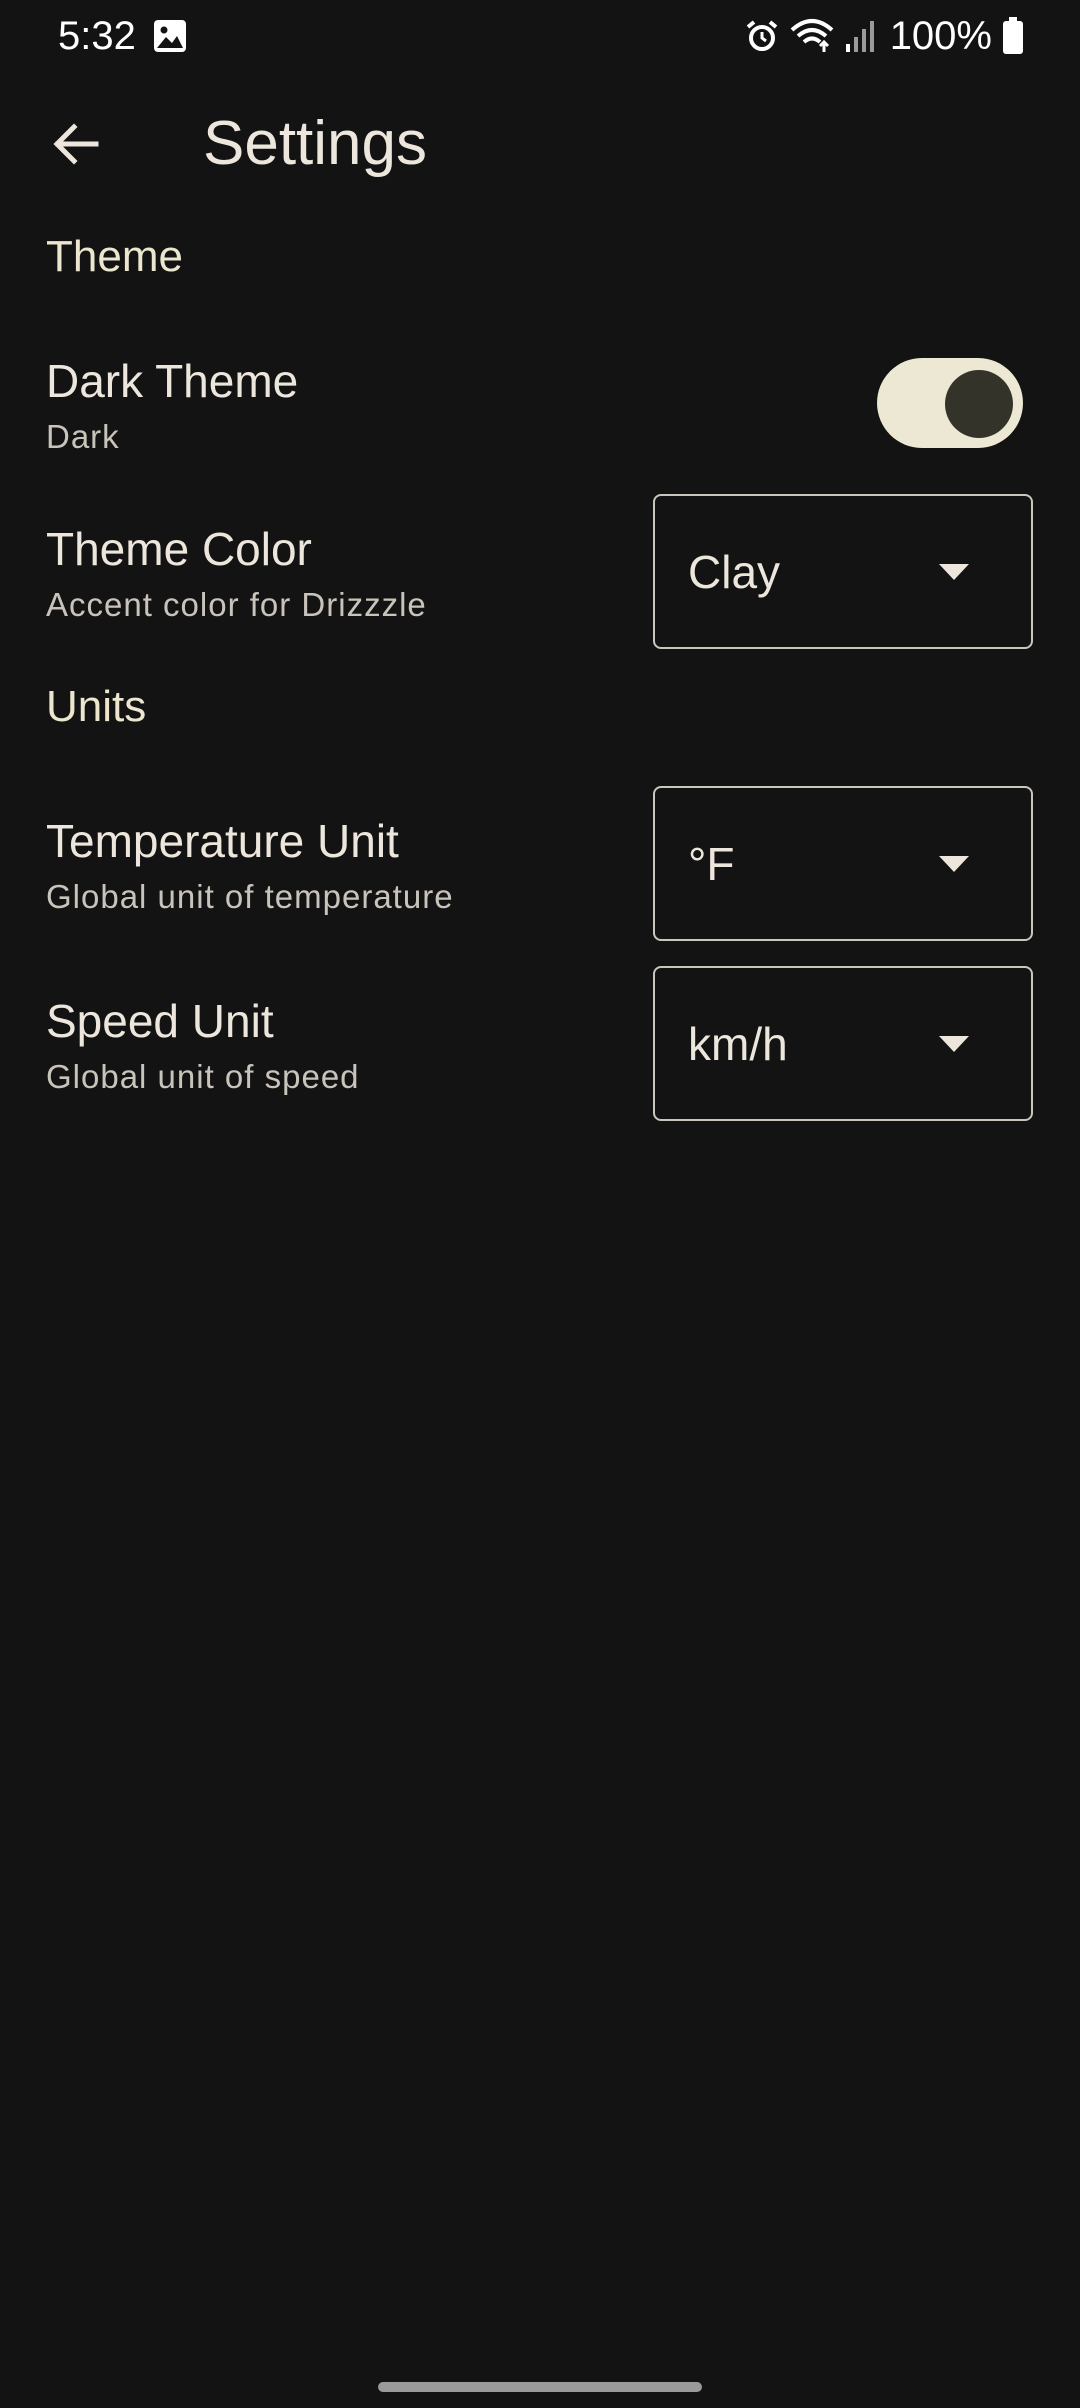 This screenshot has width=1080, height=2408. What do you see at coordinates (96, 706) in the screenshot?
I see `section-header-units: Units` at bounding box center [96, 706].